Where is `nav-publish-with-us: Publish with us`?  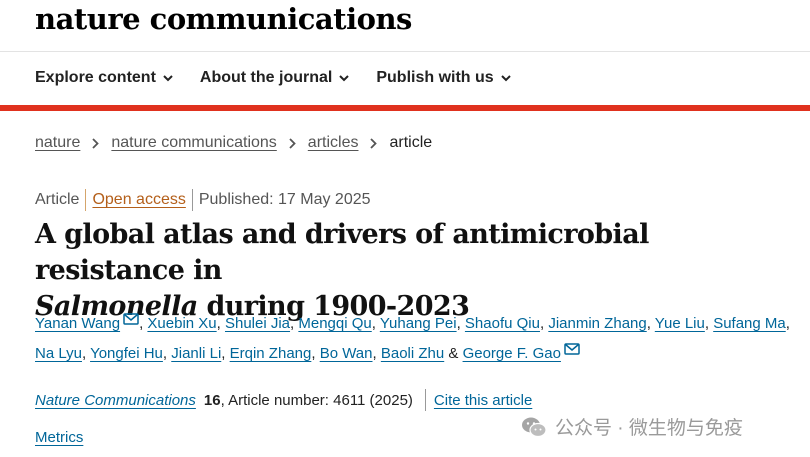 nav-publish-with-us: Publish with us is located at coordinates (443, 78).